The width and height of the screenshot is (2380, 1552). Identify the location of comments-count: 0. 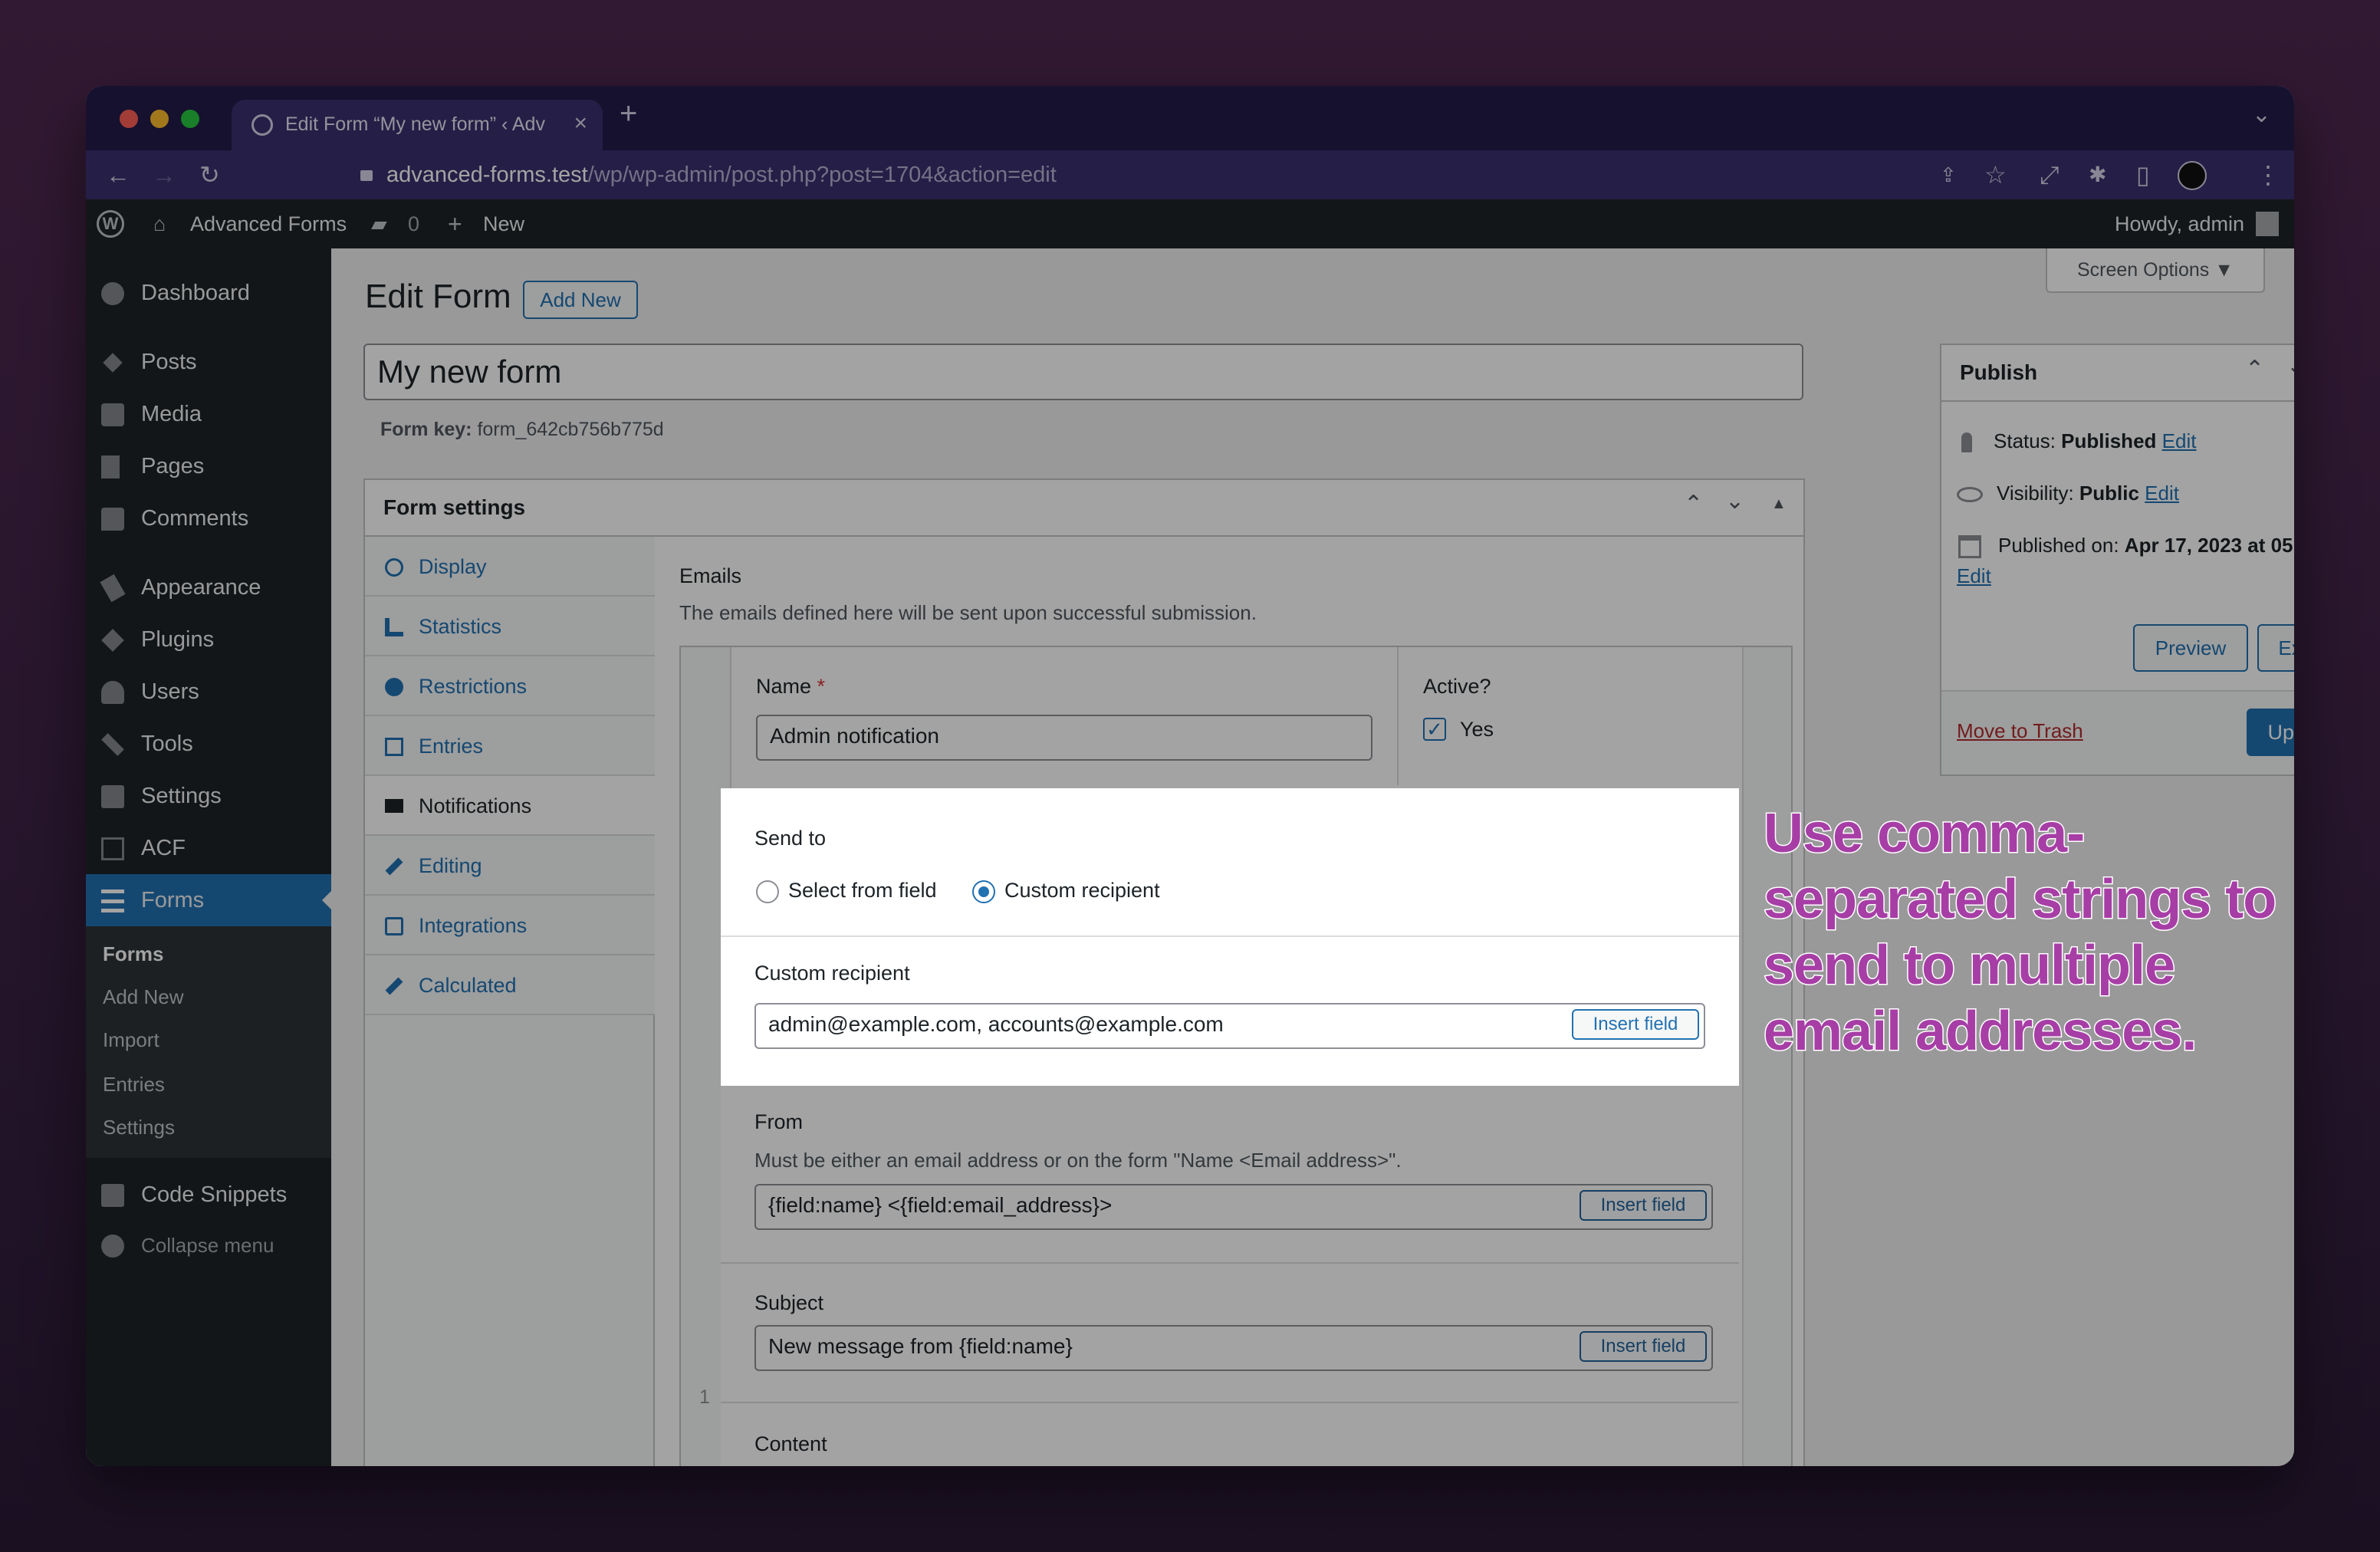
(414, 224).